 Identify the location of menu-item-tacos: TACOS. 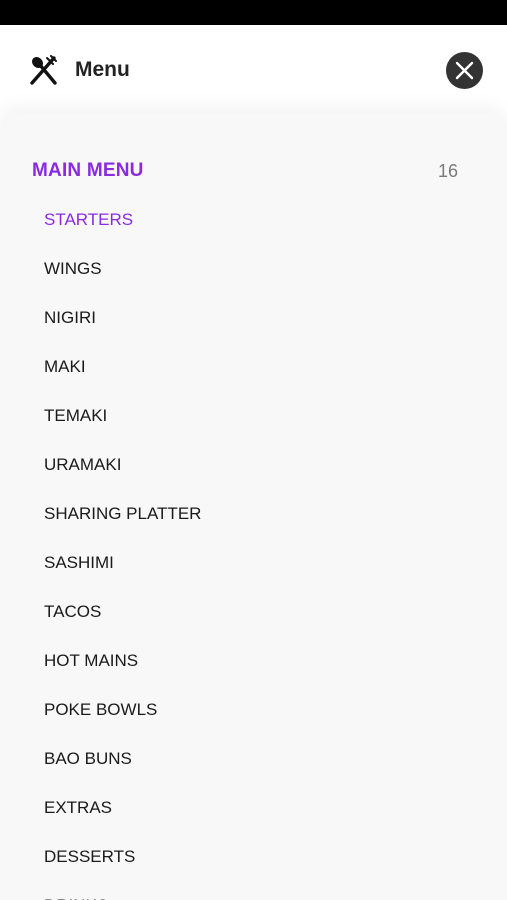
(122, 611).